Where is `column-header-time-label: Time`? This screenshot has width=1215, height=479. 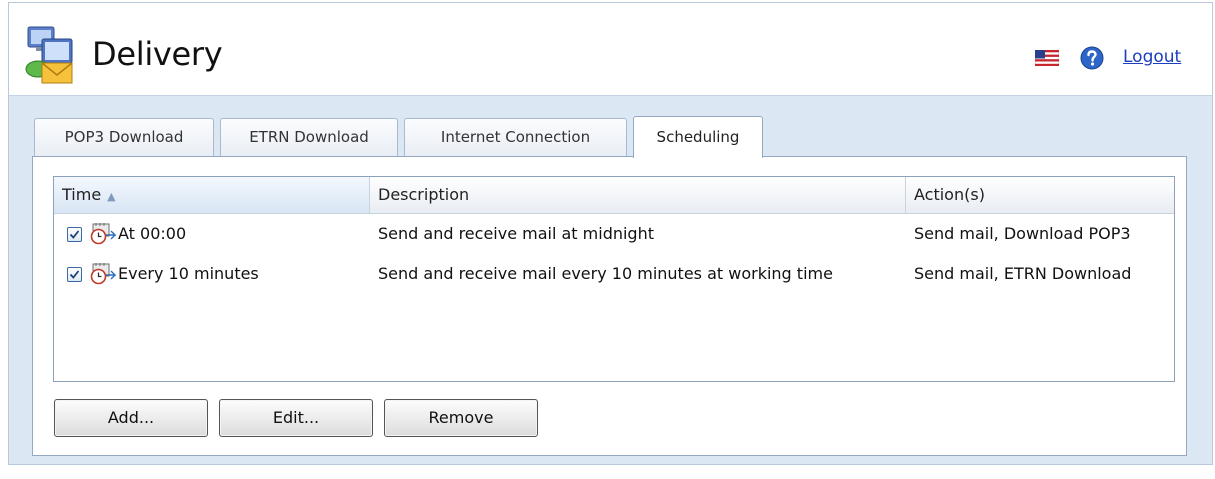
column-header-time-label: Time is located at coordinates (82, 194).